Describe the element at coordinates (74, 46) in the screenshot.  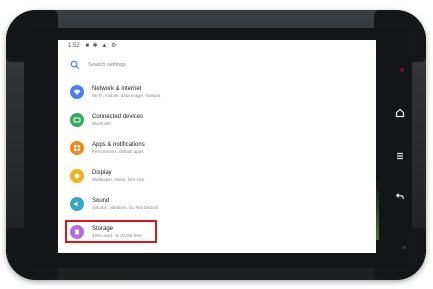
I see `status-time: 1:52` at that location.